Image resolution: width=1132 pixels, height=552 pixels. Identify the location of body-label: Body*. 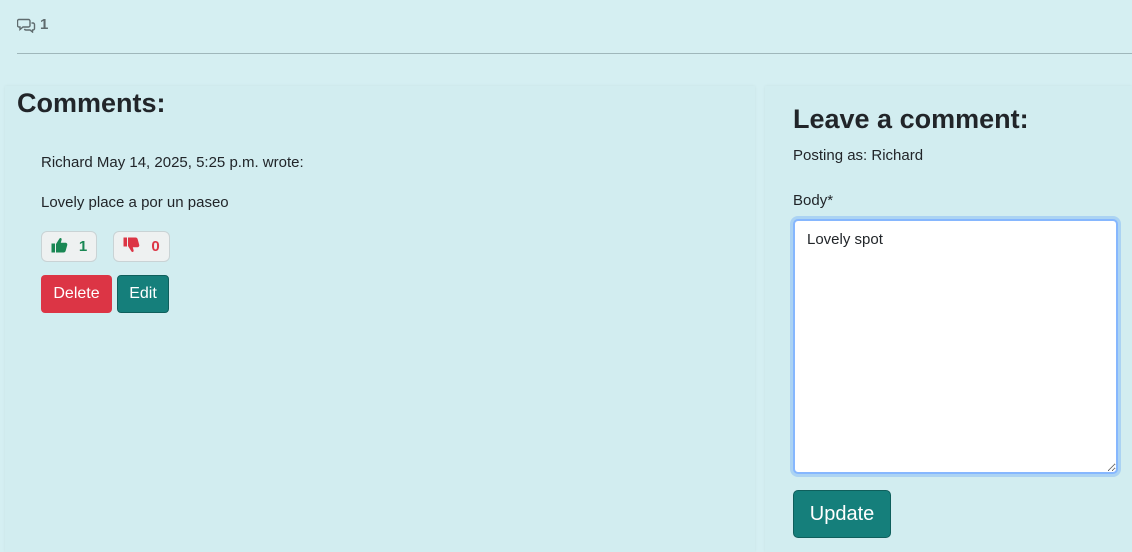
(813, 200).